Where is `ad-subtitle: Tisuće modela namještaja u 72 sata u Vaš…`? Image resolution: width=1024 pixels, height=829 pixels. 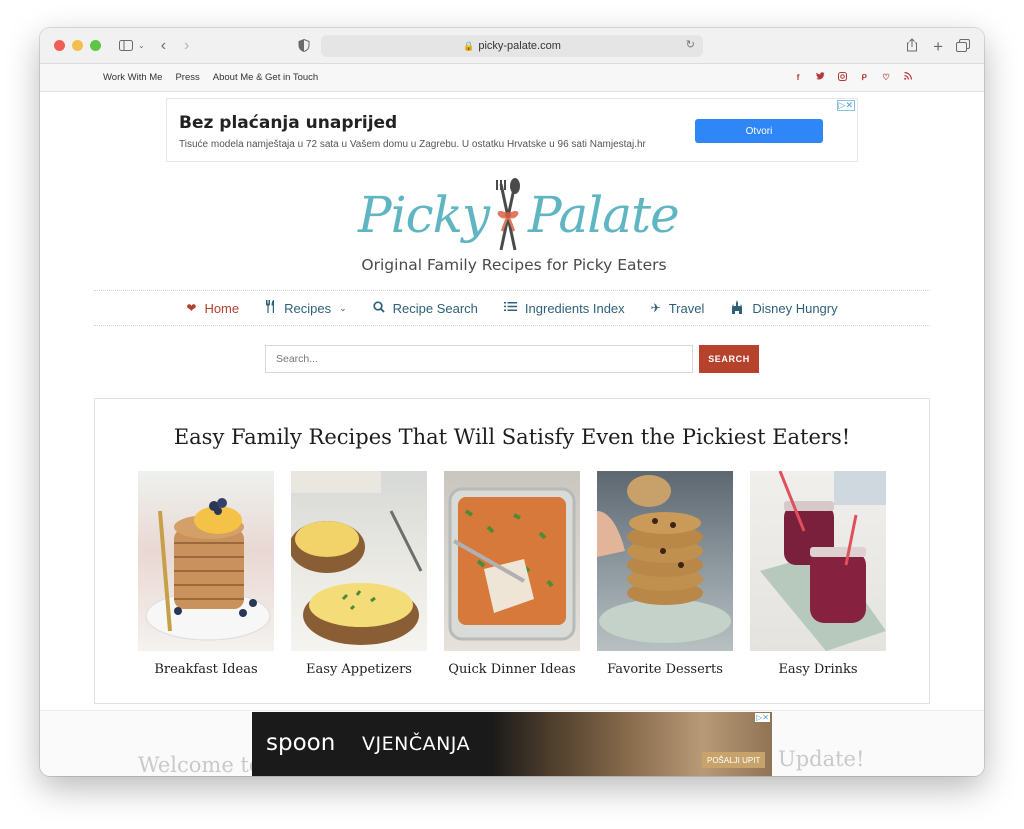 ad-subtitle: Tisuće modela namještaja u 72 sata u Vaš… is located at coordinates (412, 144).